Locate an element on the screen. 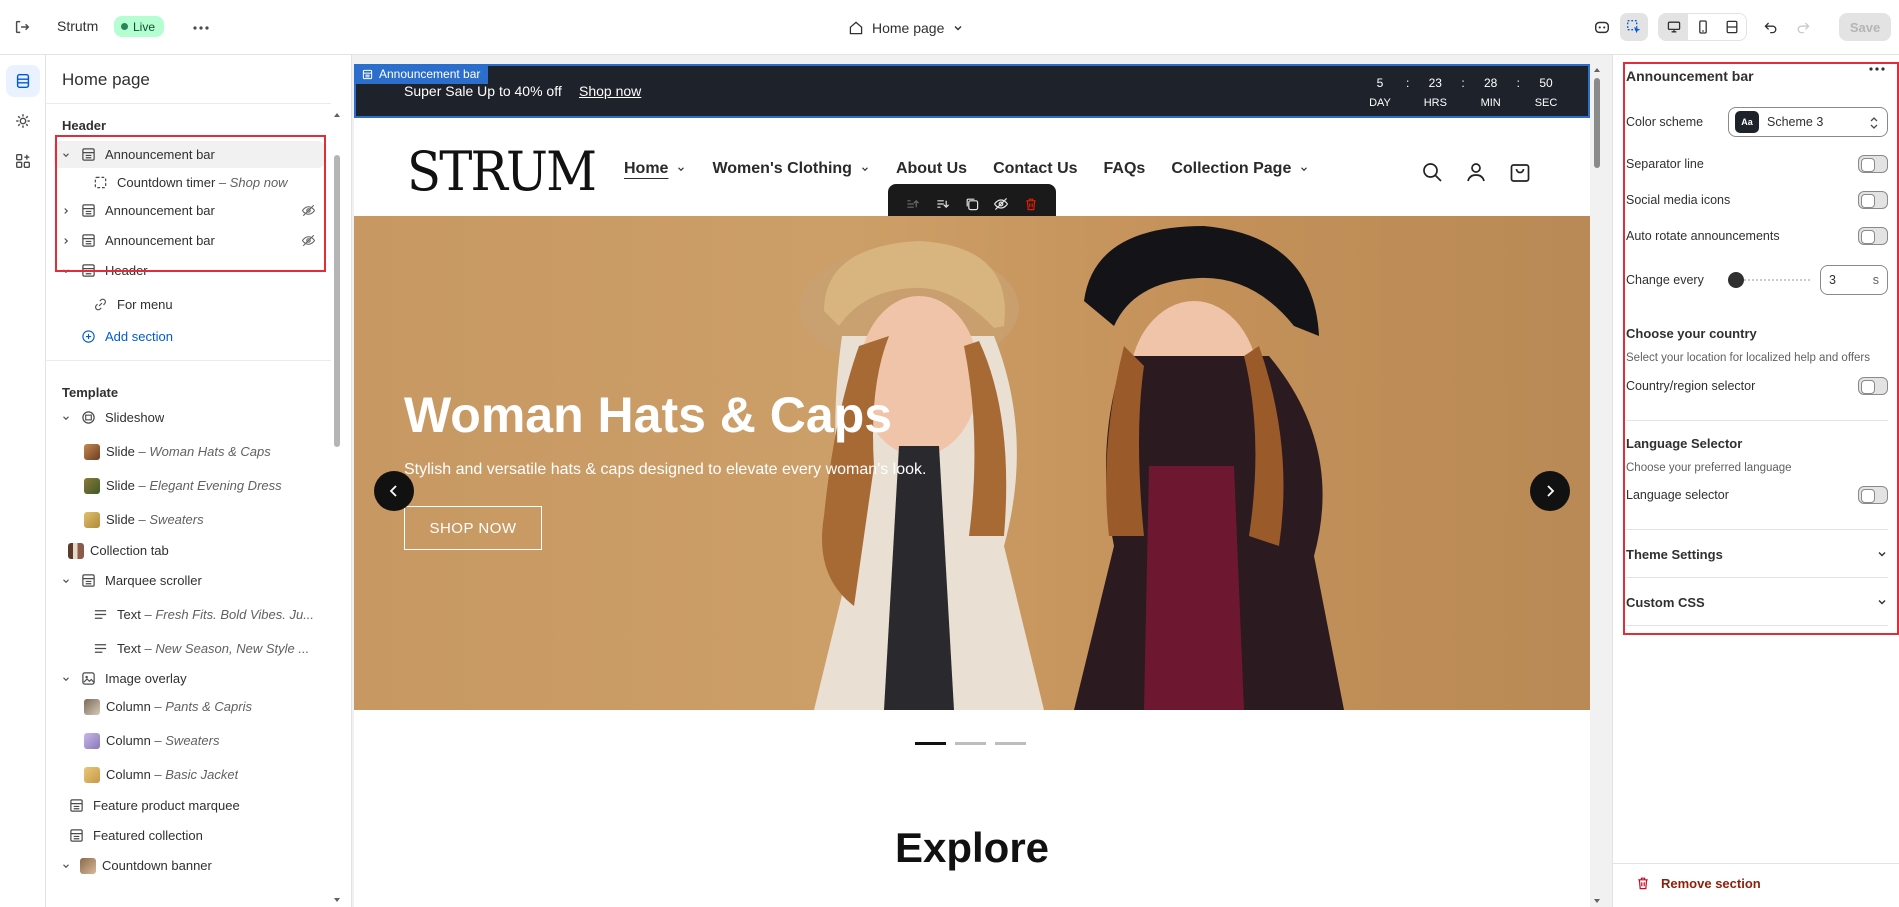 Image resolution: width=1899 pixels, height=907 pixels. tree-item-marquee-scroller: Marquee scroller is located at coordinates (189, 580).